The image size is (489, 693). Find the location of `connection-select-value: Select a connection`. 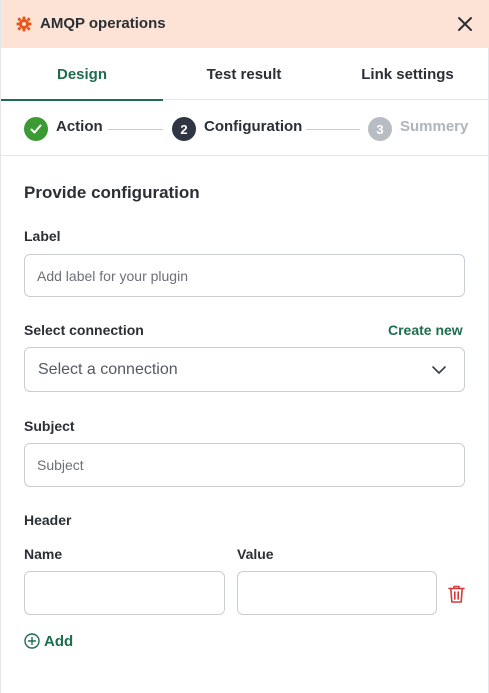

connection-select-value: Select a connection is located at coordinates (108, 369).